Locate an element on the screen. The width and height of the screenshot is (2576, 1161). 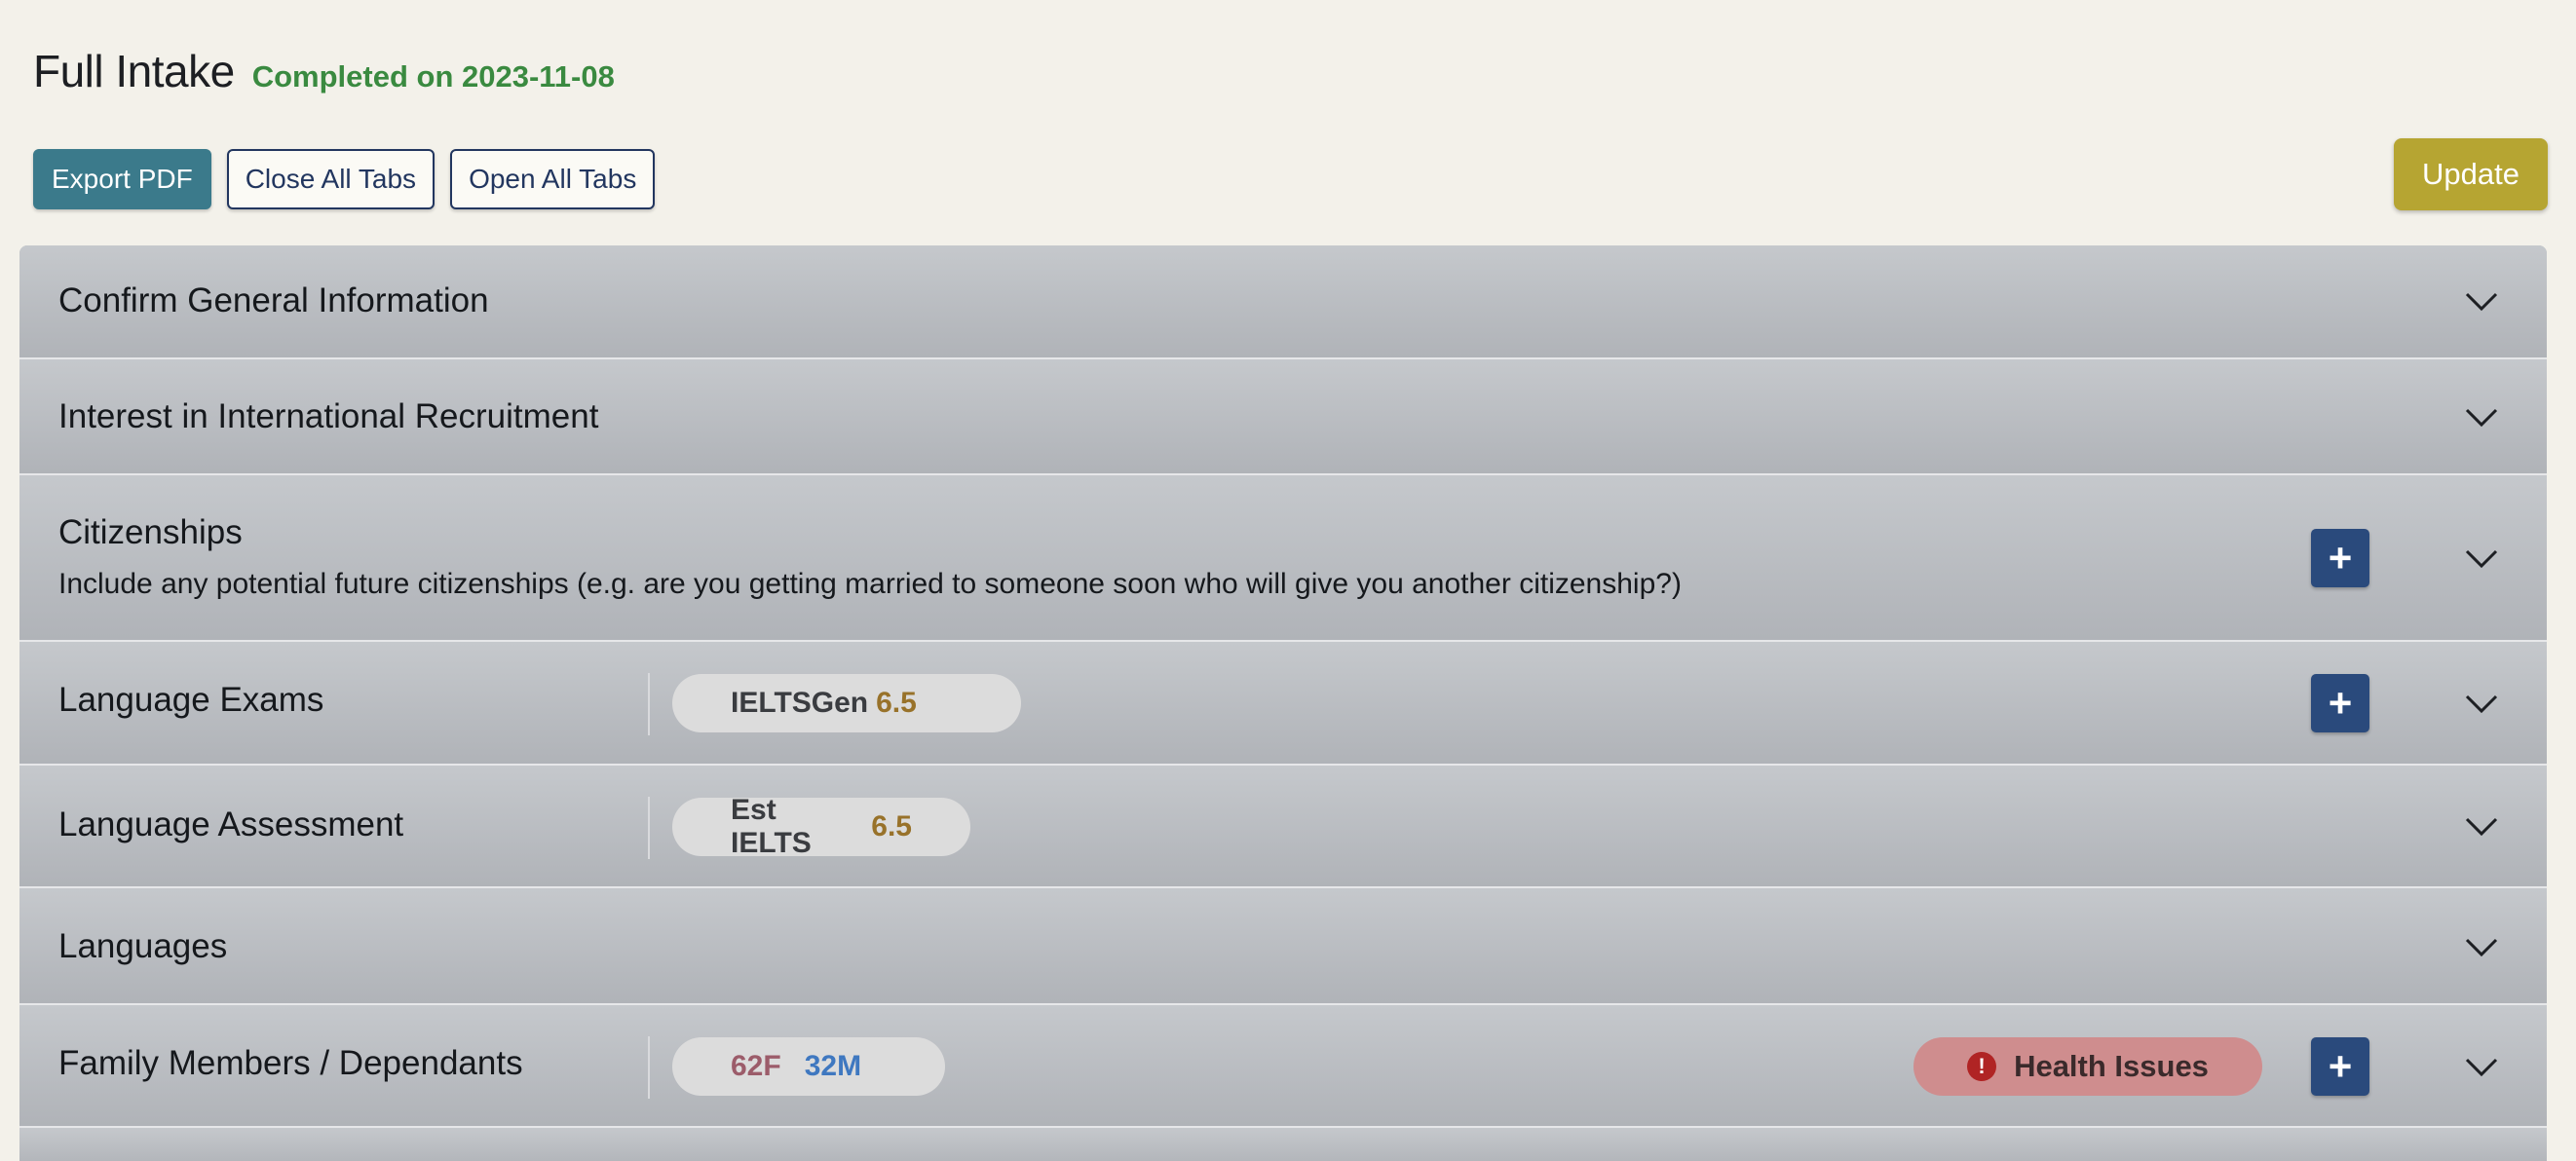
add-language-exam-button: + is located at coordinates (2340, 703).